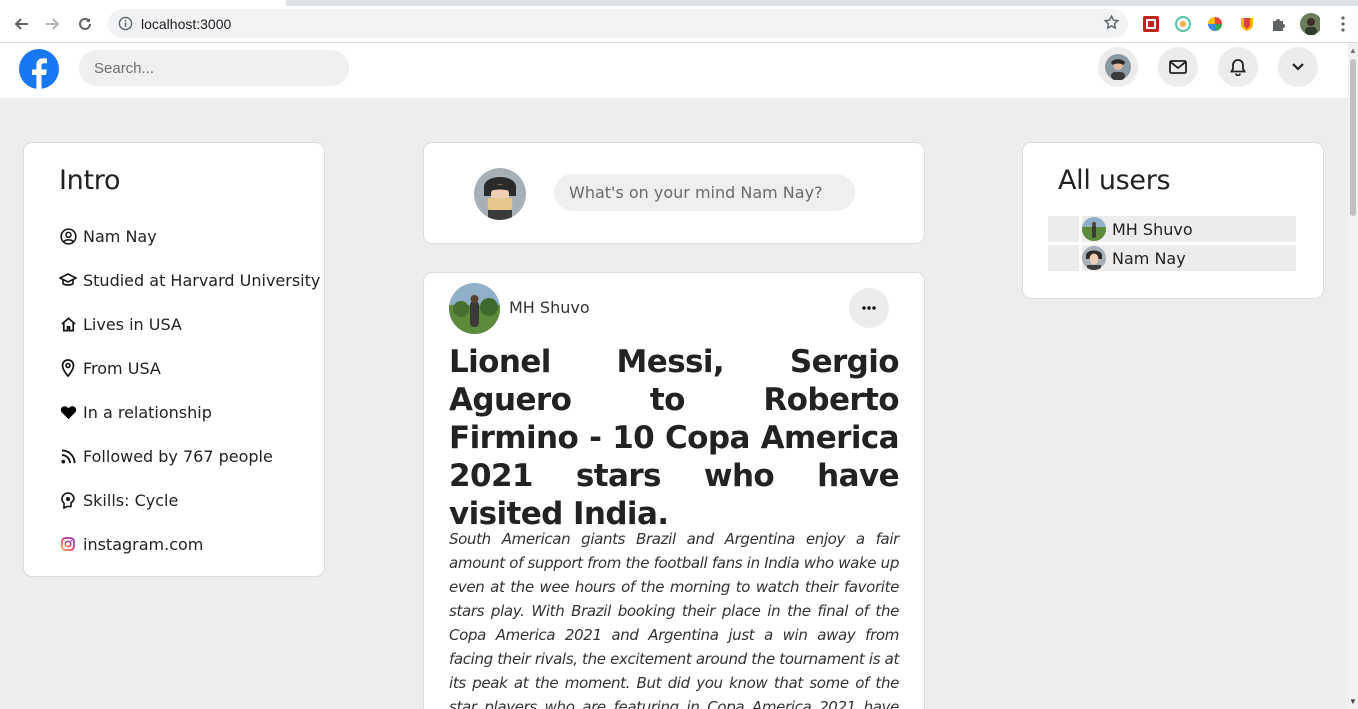 This screenshot has height=709, width=1358. I want to click on graduation-cap-icon, so click(68, 280).